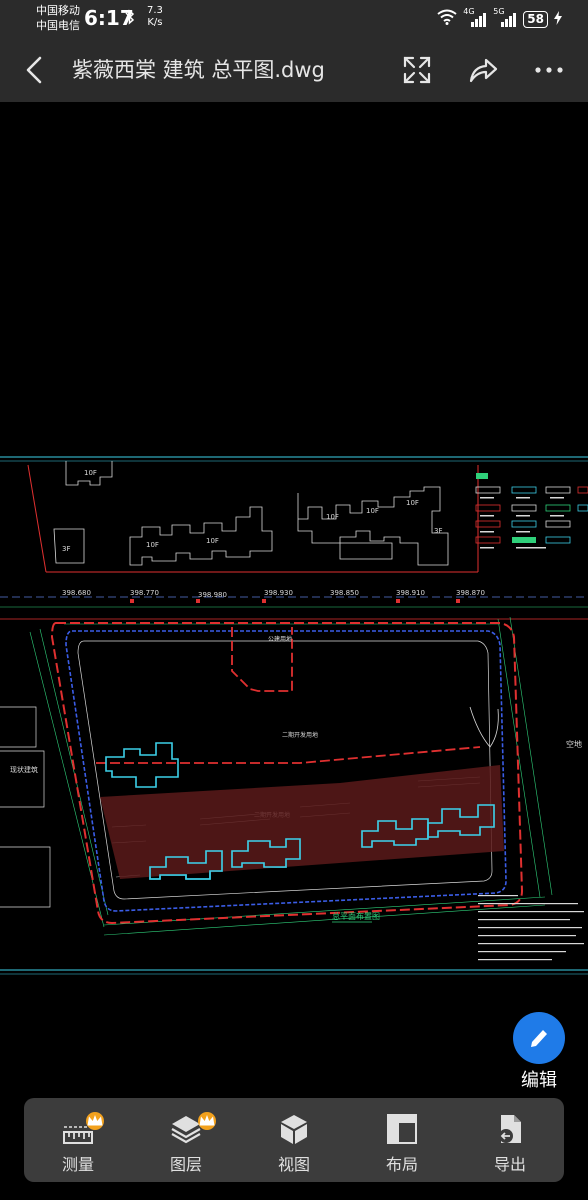 The width and height of the screenshot is (588, 1200). I want to click on more-icon, so click(549, 70).